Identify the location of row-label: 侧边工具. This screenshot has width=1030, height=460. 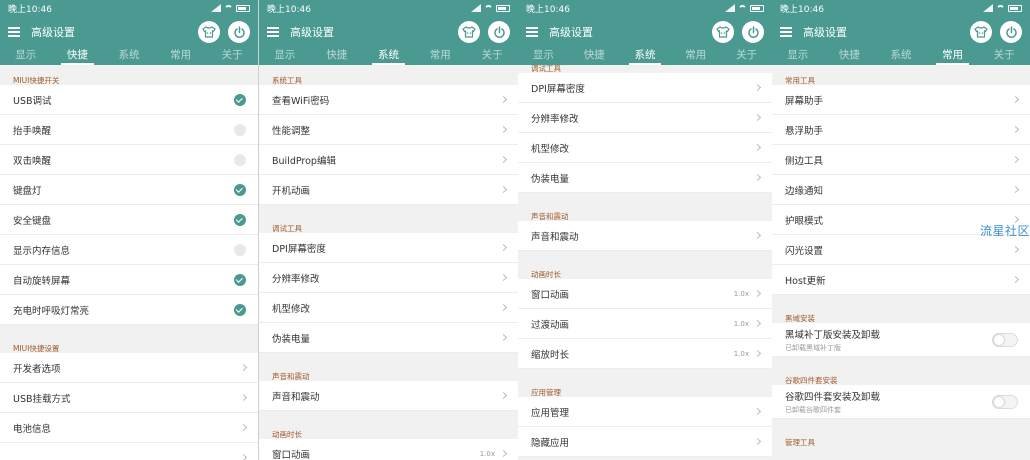
(804, 161).